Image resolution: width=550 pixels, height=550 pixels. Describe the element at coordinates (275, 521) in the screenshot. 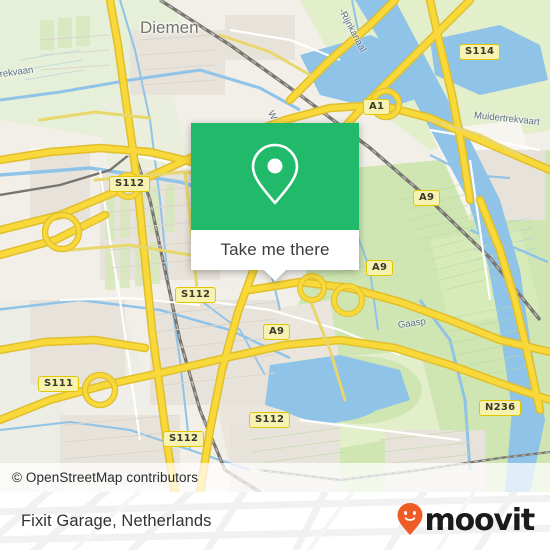

I see `footer-bar: Fixit Garage, Netherlands moovit` at that location.